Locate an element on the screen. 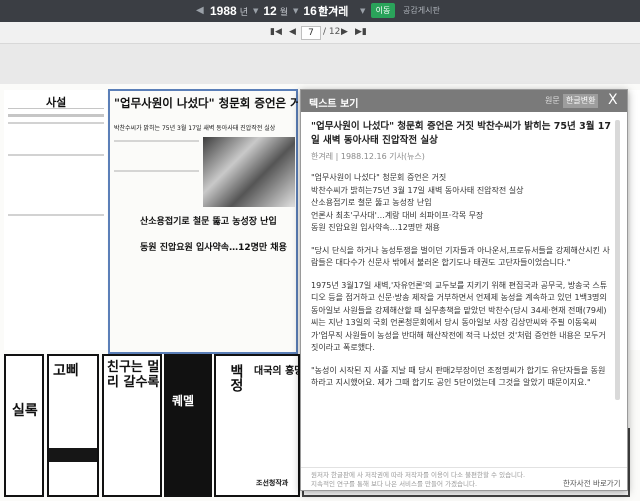 This screenshot has height=501, width=640. dialog-title: 텍스트 보기 is located at coordinates (334, 104).